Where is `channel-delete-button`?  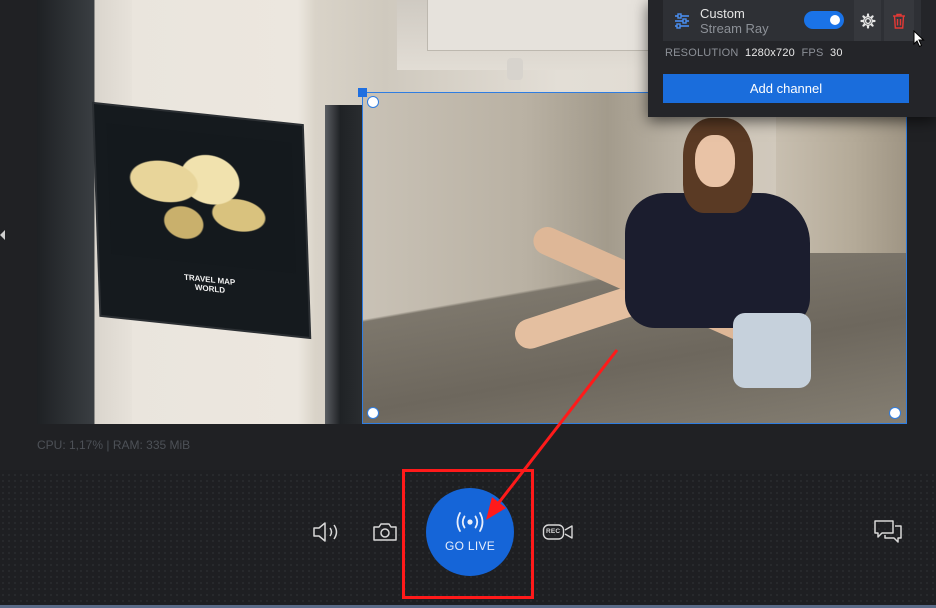
channel-delete-button is located at coordinates (899, 20).